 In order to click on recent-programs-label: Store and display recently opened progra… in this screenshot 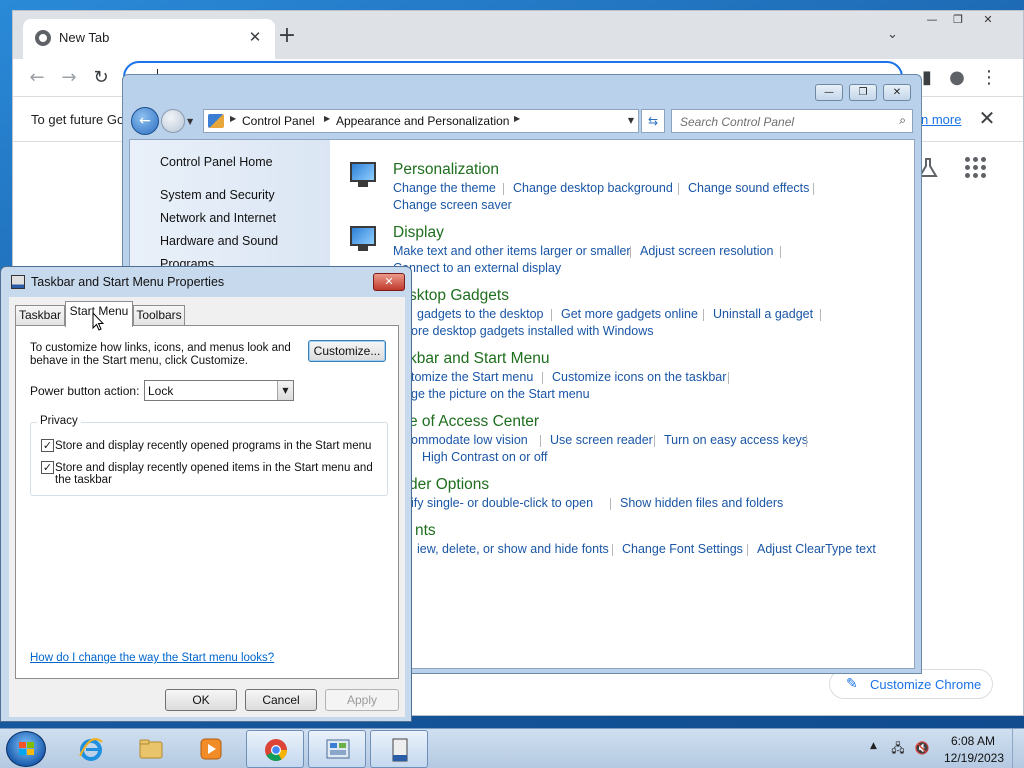, I will do `click(220, 446)`.